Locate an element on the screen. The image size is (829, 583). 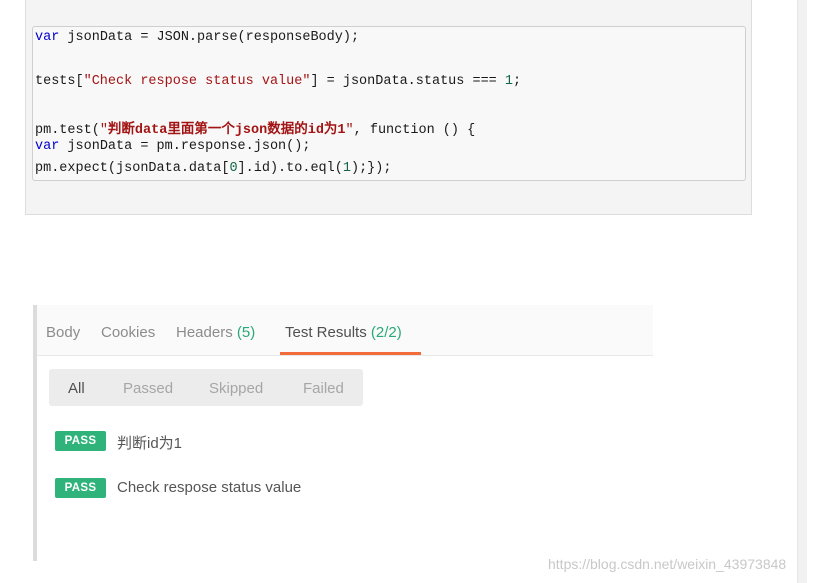
string-literal: "Check respose status value" is located at coordinates (197, 81).